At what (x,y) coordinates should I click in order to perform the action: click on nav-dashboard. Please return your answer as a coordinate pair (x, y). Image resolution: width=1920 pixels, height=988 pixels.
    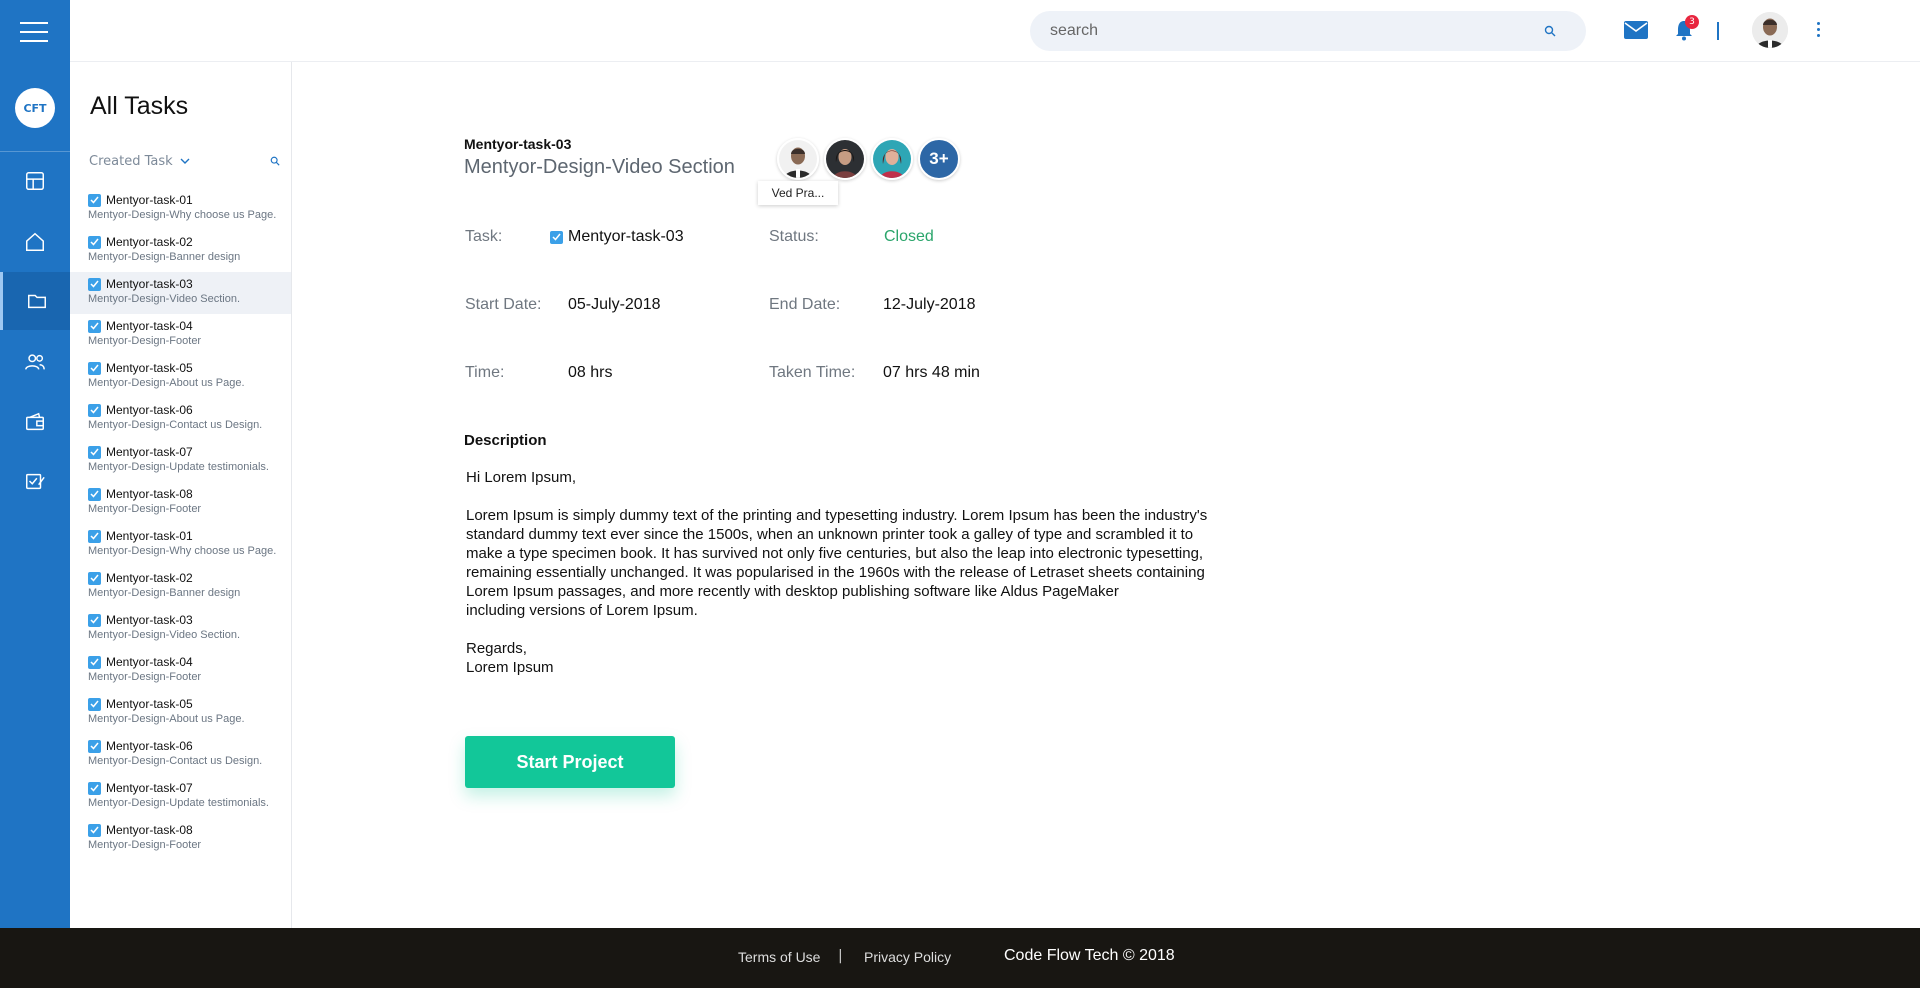
    Looking at the image, I should click on (35, 181).